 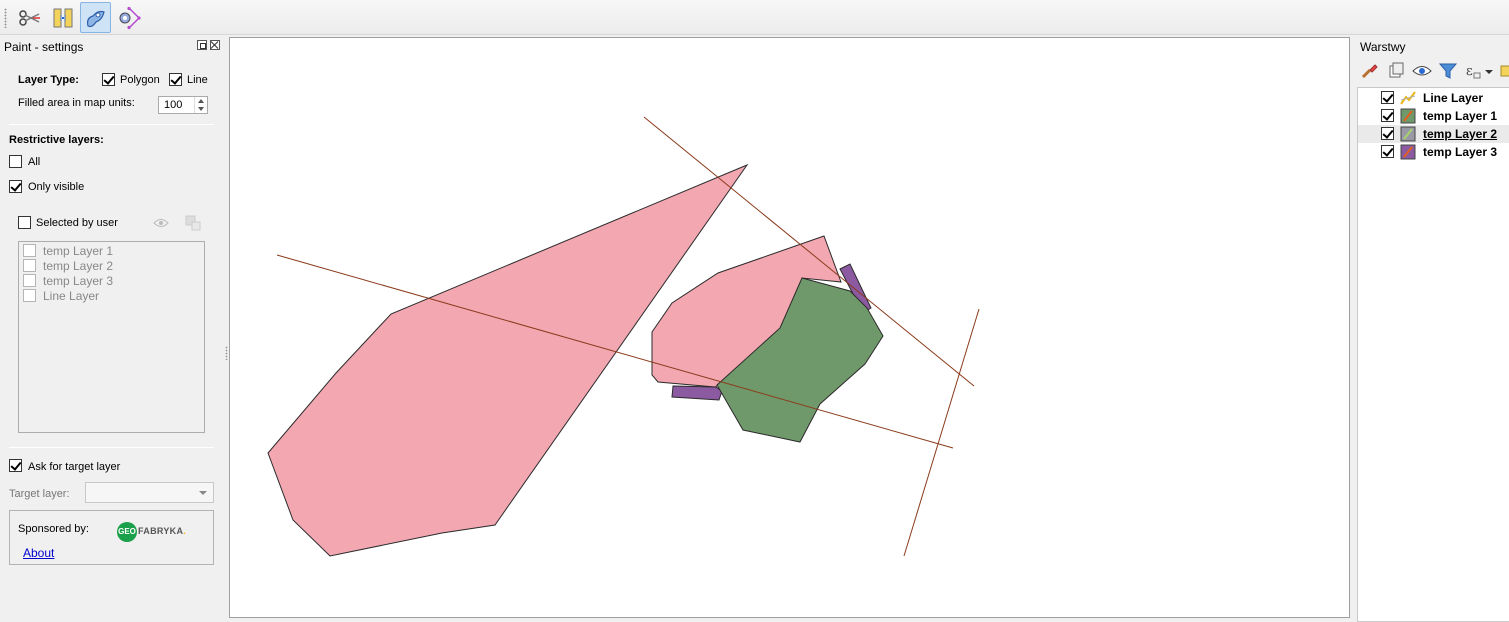 I want to click on layers-panel-title: Warstwy, so click(x=1383, y=47).